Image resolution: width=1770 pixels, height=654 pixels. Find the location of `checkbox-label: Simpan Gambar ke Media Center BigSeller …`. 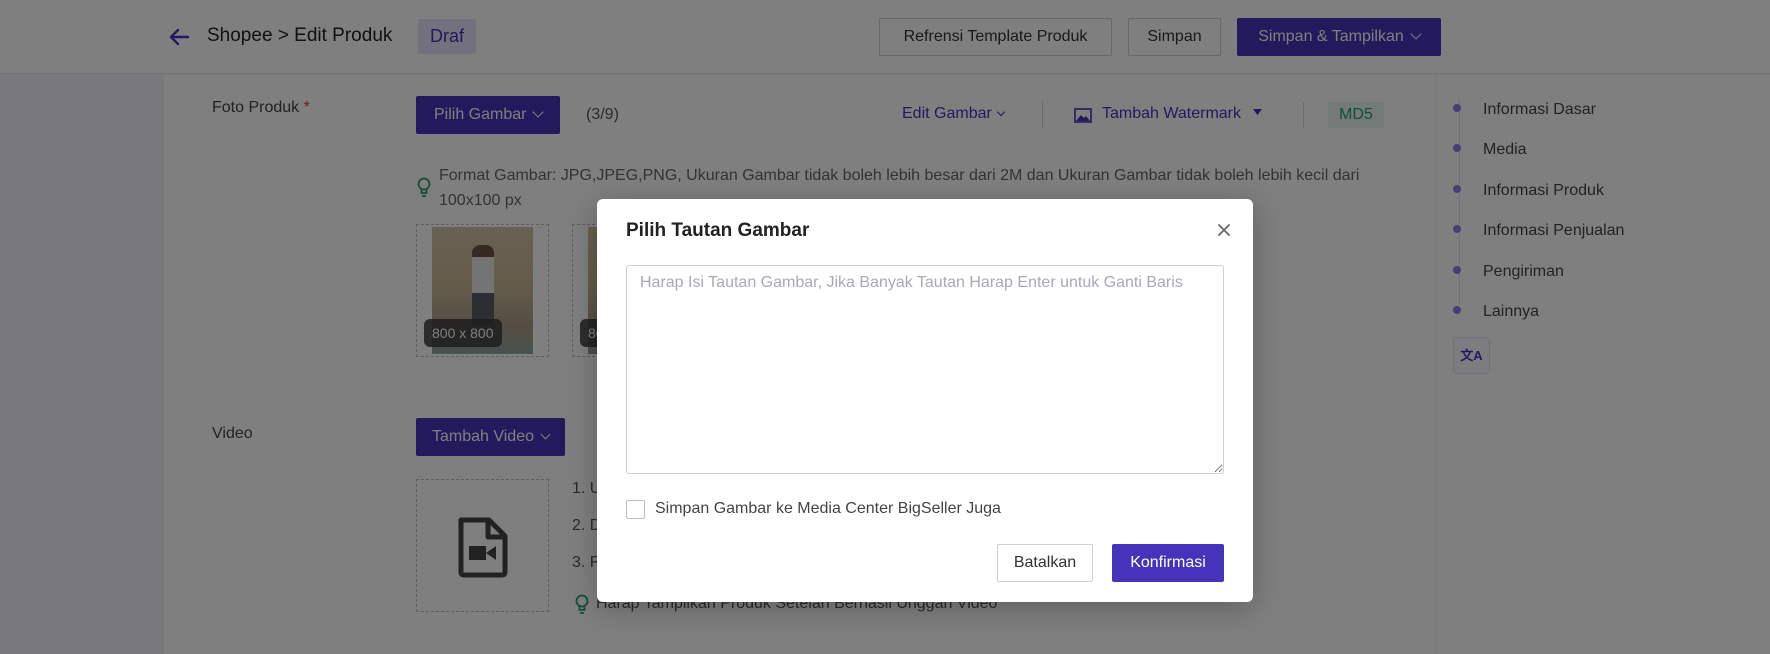

checkbox-label: Simpan Gambar ke Media Center BigSeller … is located at coordinates (828, 509).